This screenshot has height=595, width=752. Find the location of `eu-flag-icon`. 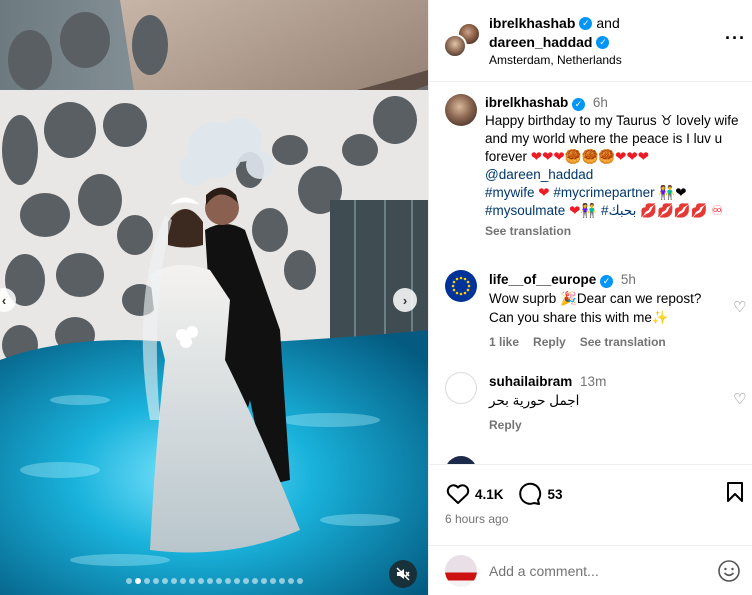

eu-flag-icon is located at coordinates (461, 286).